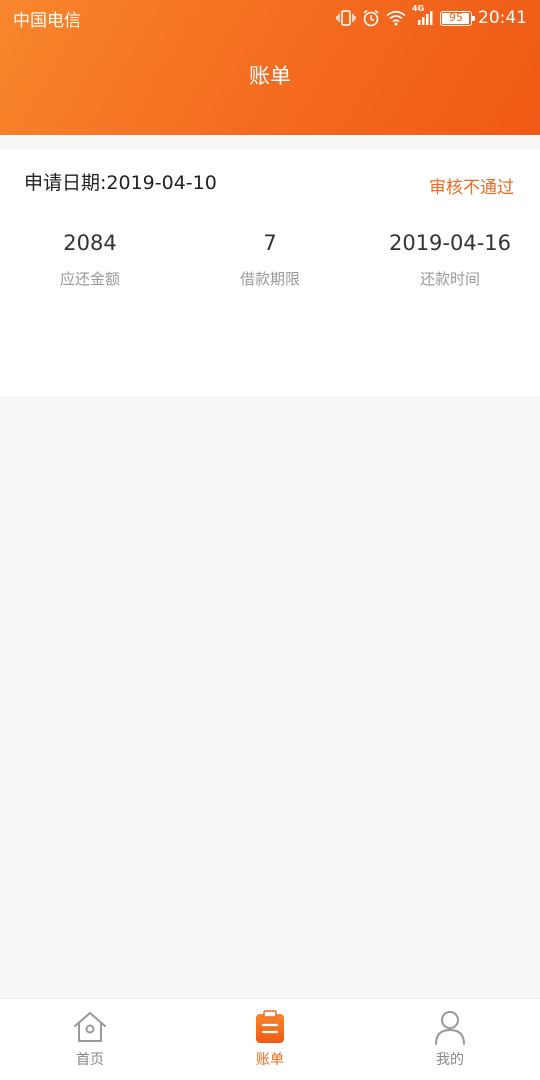  What do you see at coordinates (371, 18) in the screenshot?
I see `alarm-icon` at bounding box center [371, 18].